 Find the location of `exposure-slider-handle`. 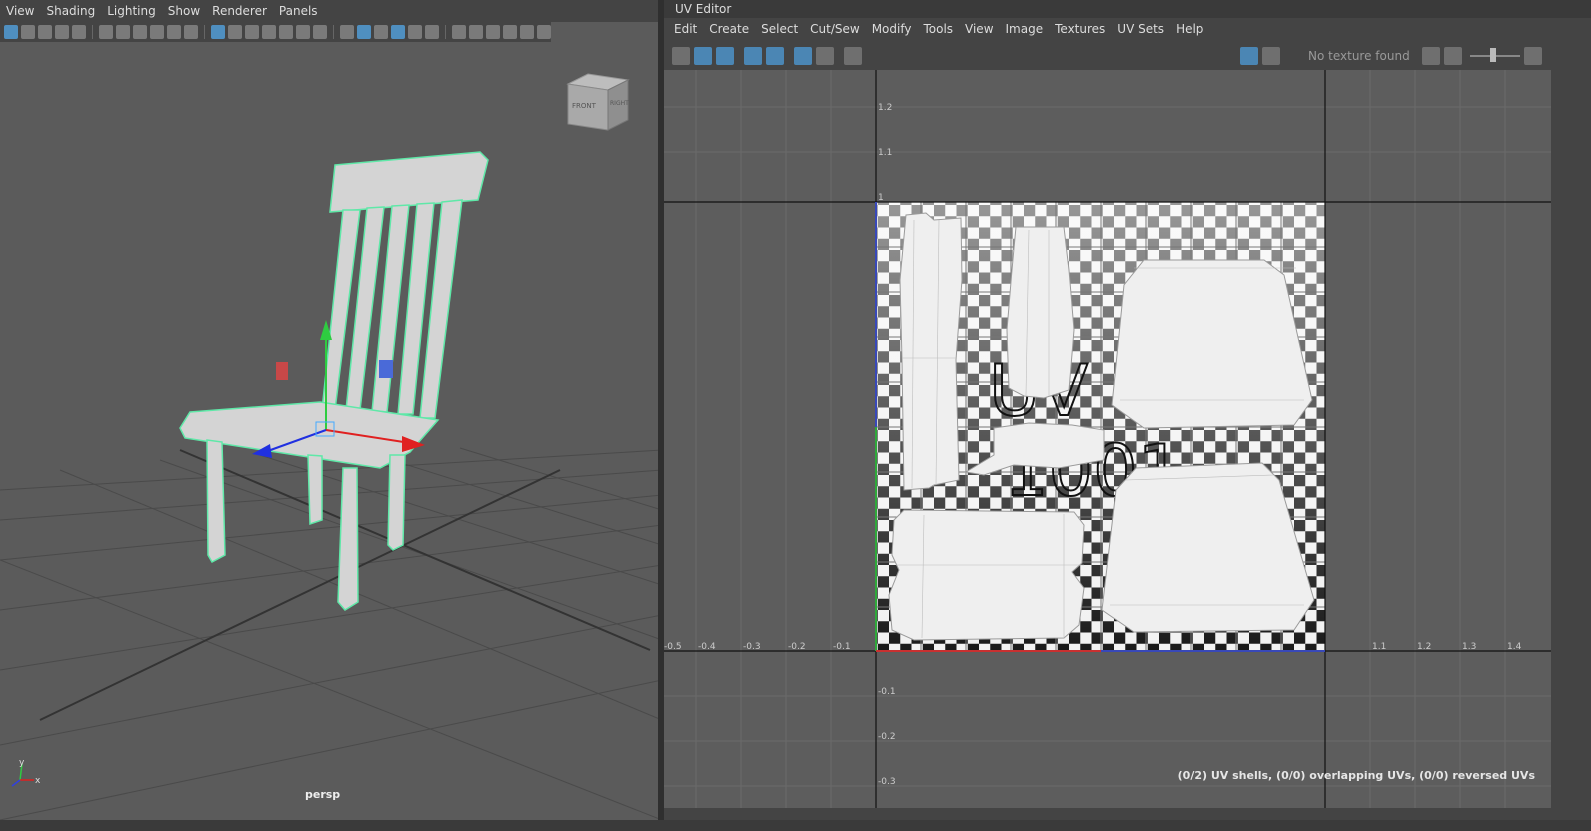

exposure-slider-handle is located at coordinates (1493, 55).